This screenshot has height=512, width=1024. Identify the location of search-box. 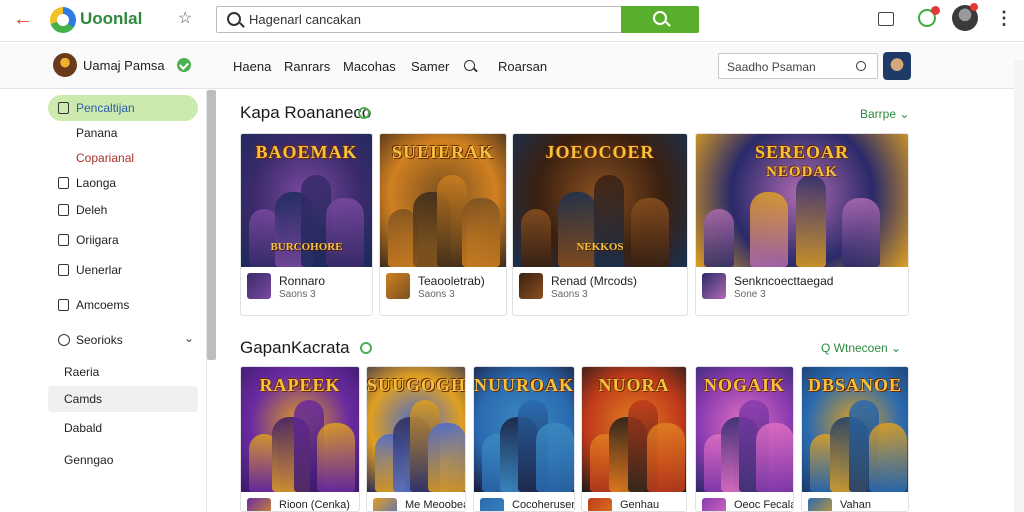
(419, 19).